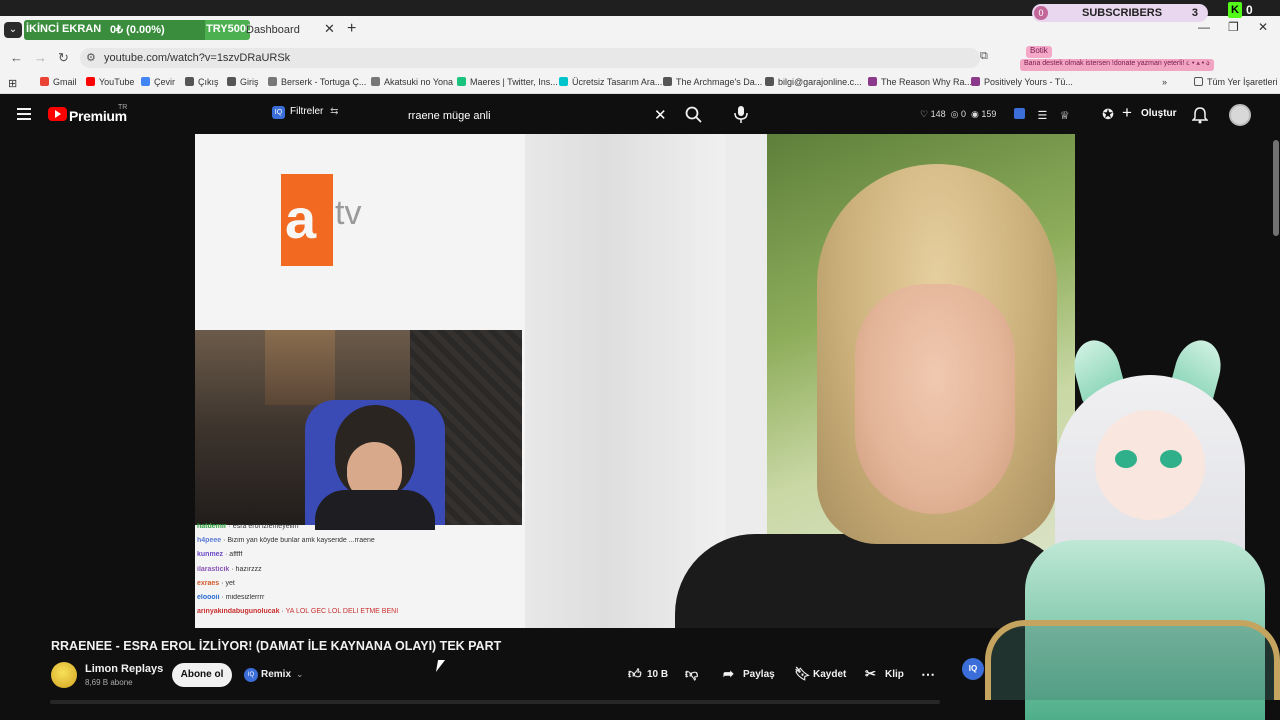  Describe the element at coordinates (741, 114) in the screenshot. I see `microphone-icon` at that location.